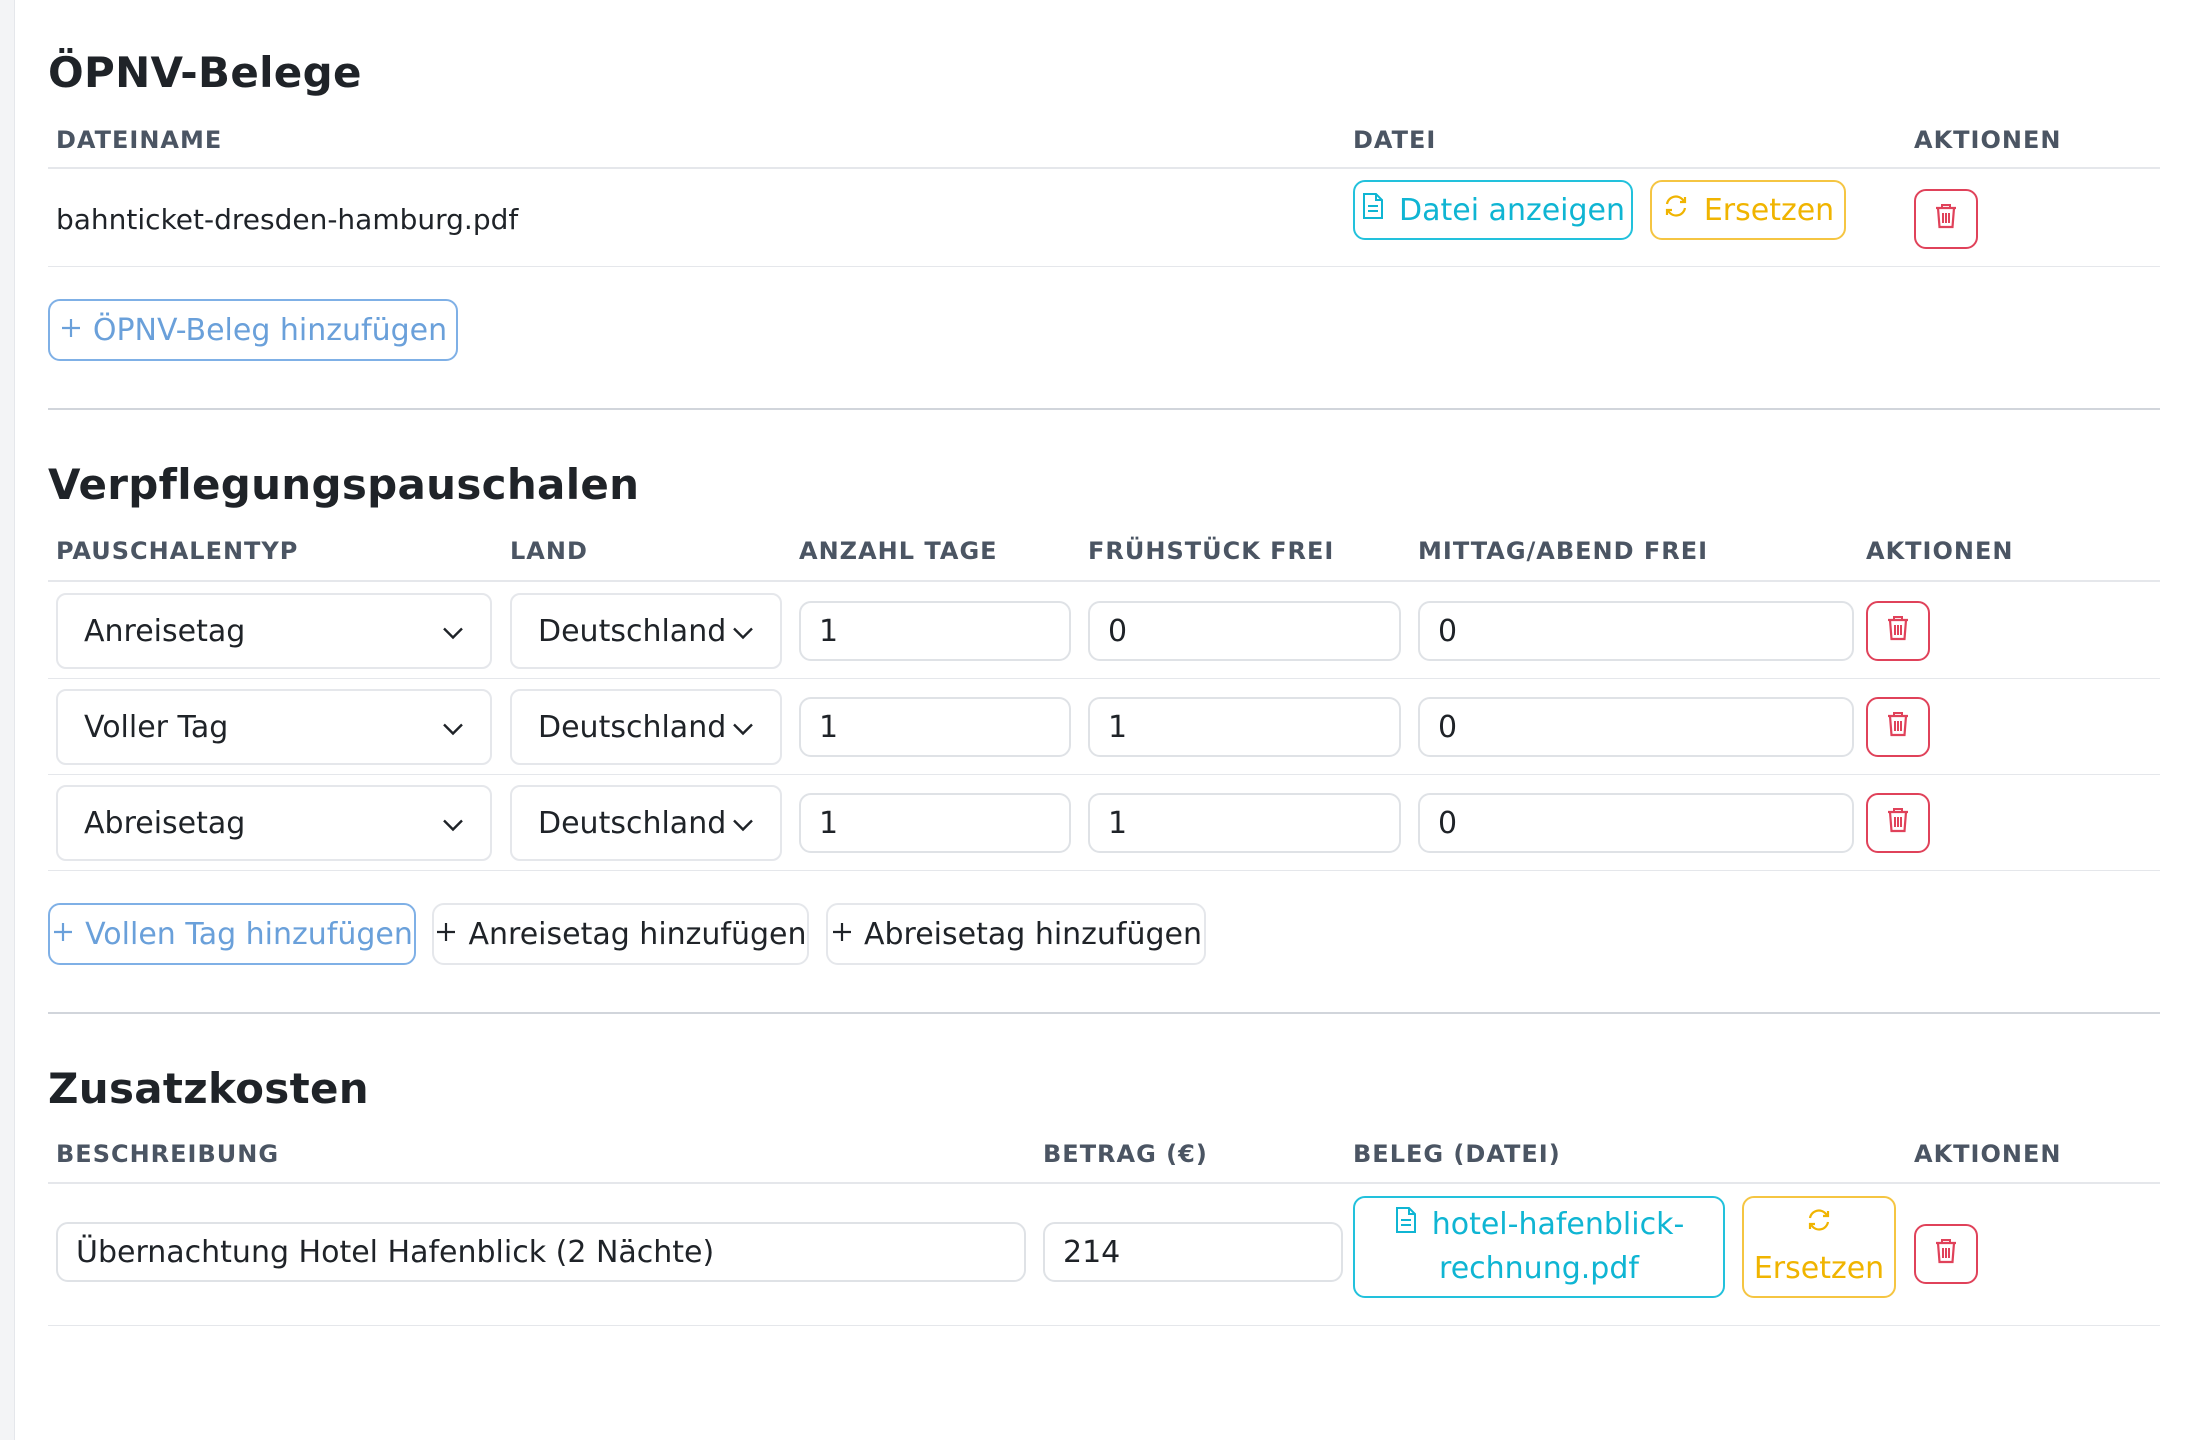 This screenshot has width=2188, height=1440. Describe the element at coordinates (274, 727) in the screenshot. I see `meal-type-select: Voller Tag` at that location.